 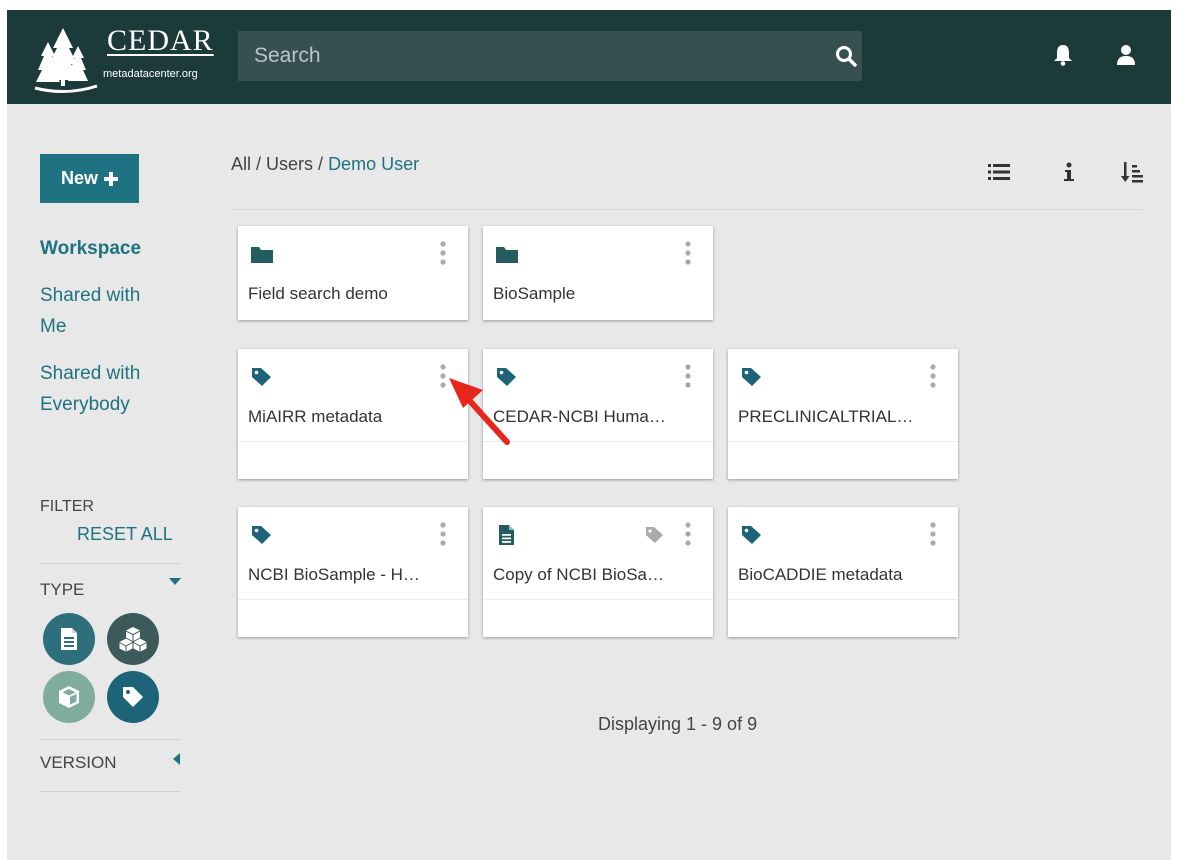 I want to click on top-navbar: CEDAR metadatacenter.org, so click(x=589, y=57).